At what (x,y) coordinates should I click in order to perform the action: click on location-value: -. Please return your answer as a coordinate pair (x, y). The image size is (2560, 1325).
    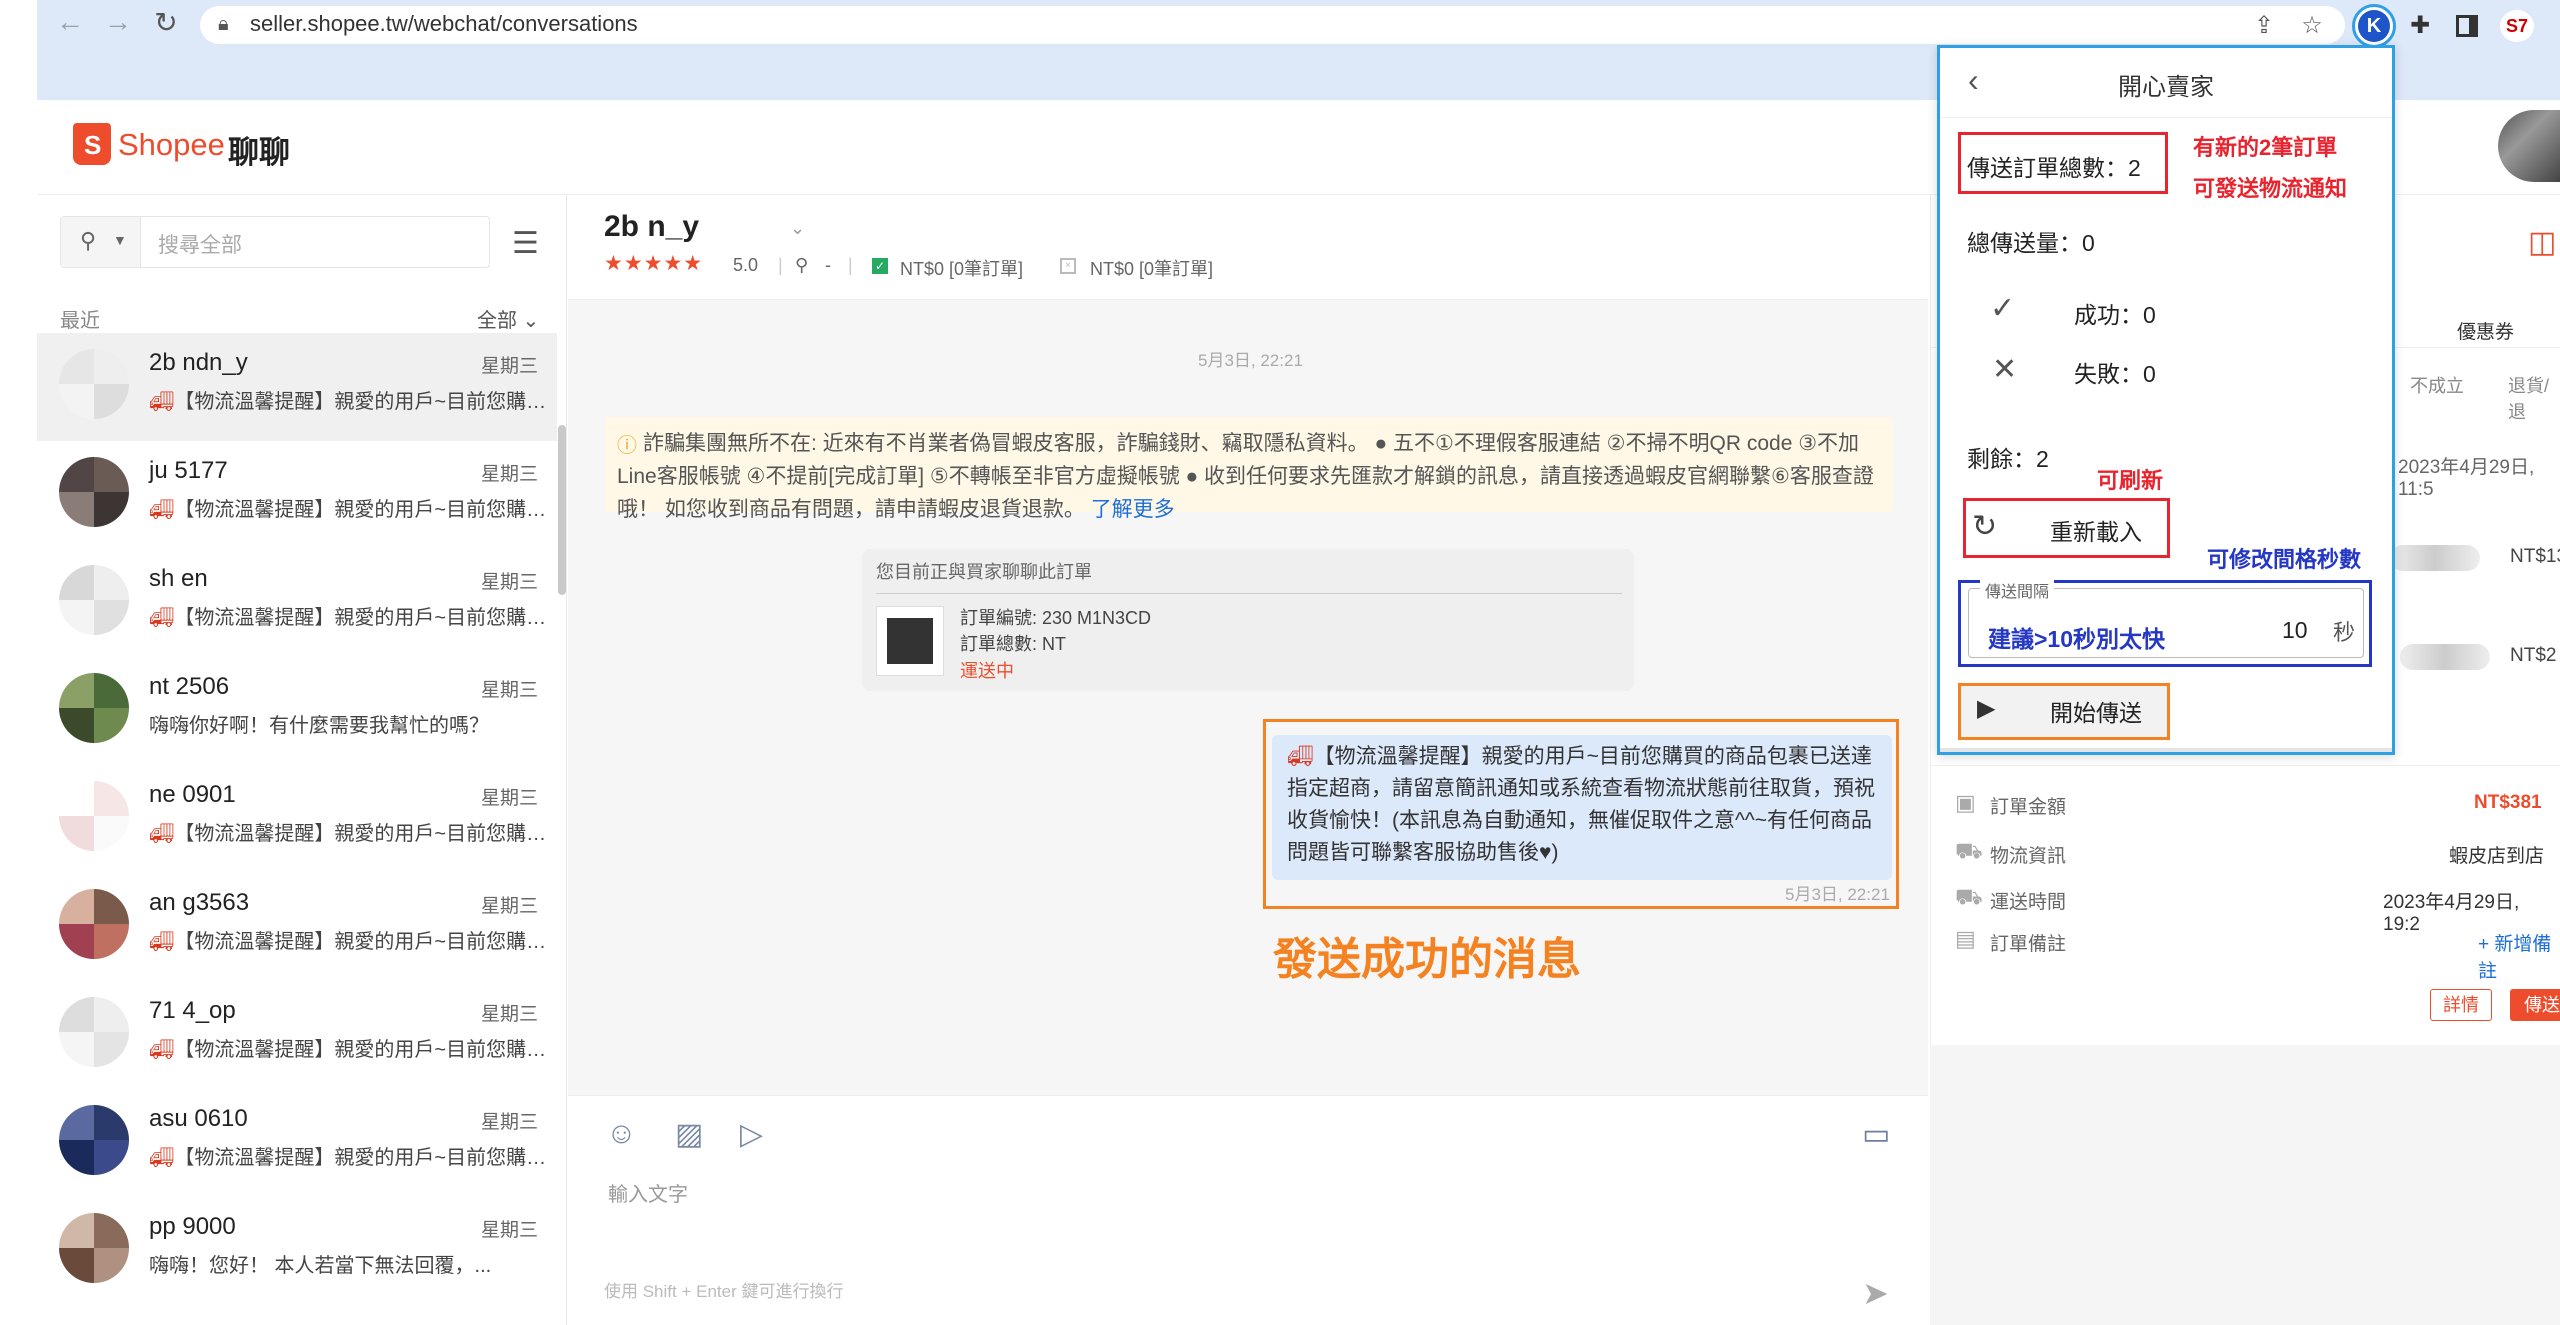
    Looking at the image, I should click on (828, 265).